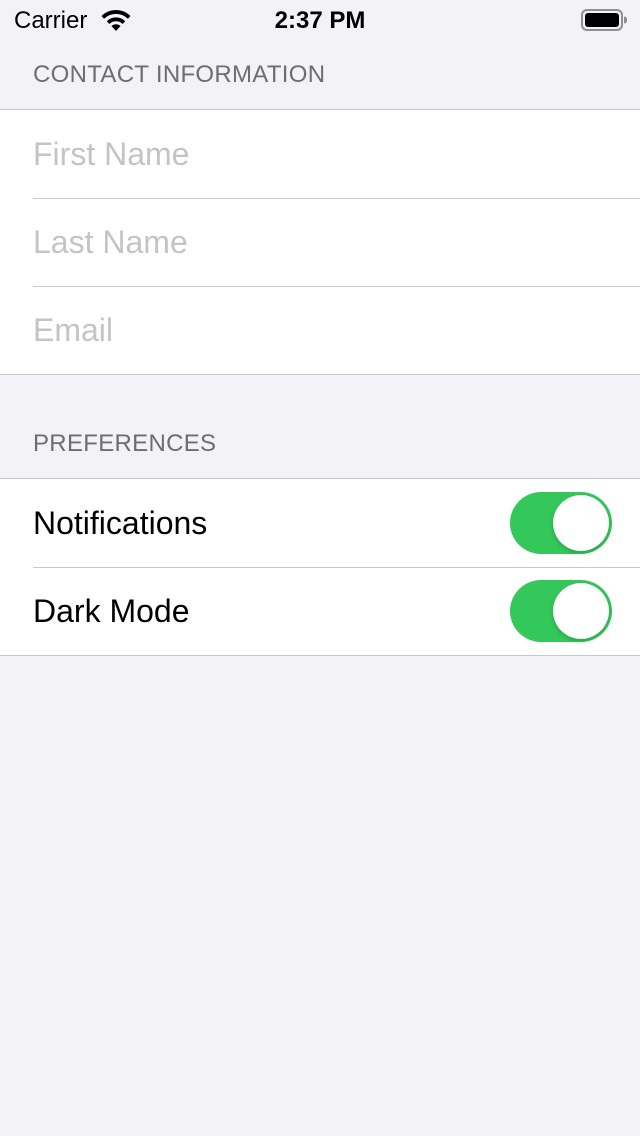  I want to click on notifications-toggle, so click(561, 523).